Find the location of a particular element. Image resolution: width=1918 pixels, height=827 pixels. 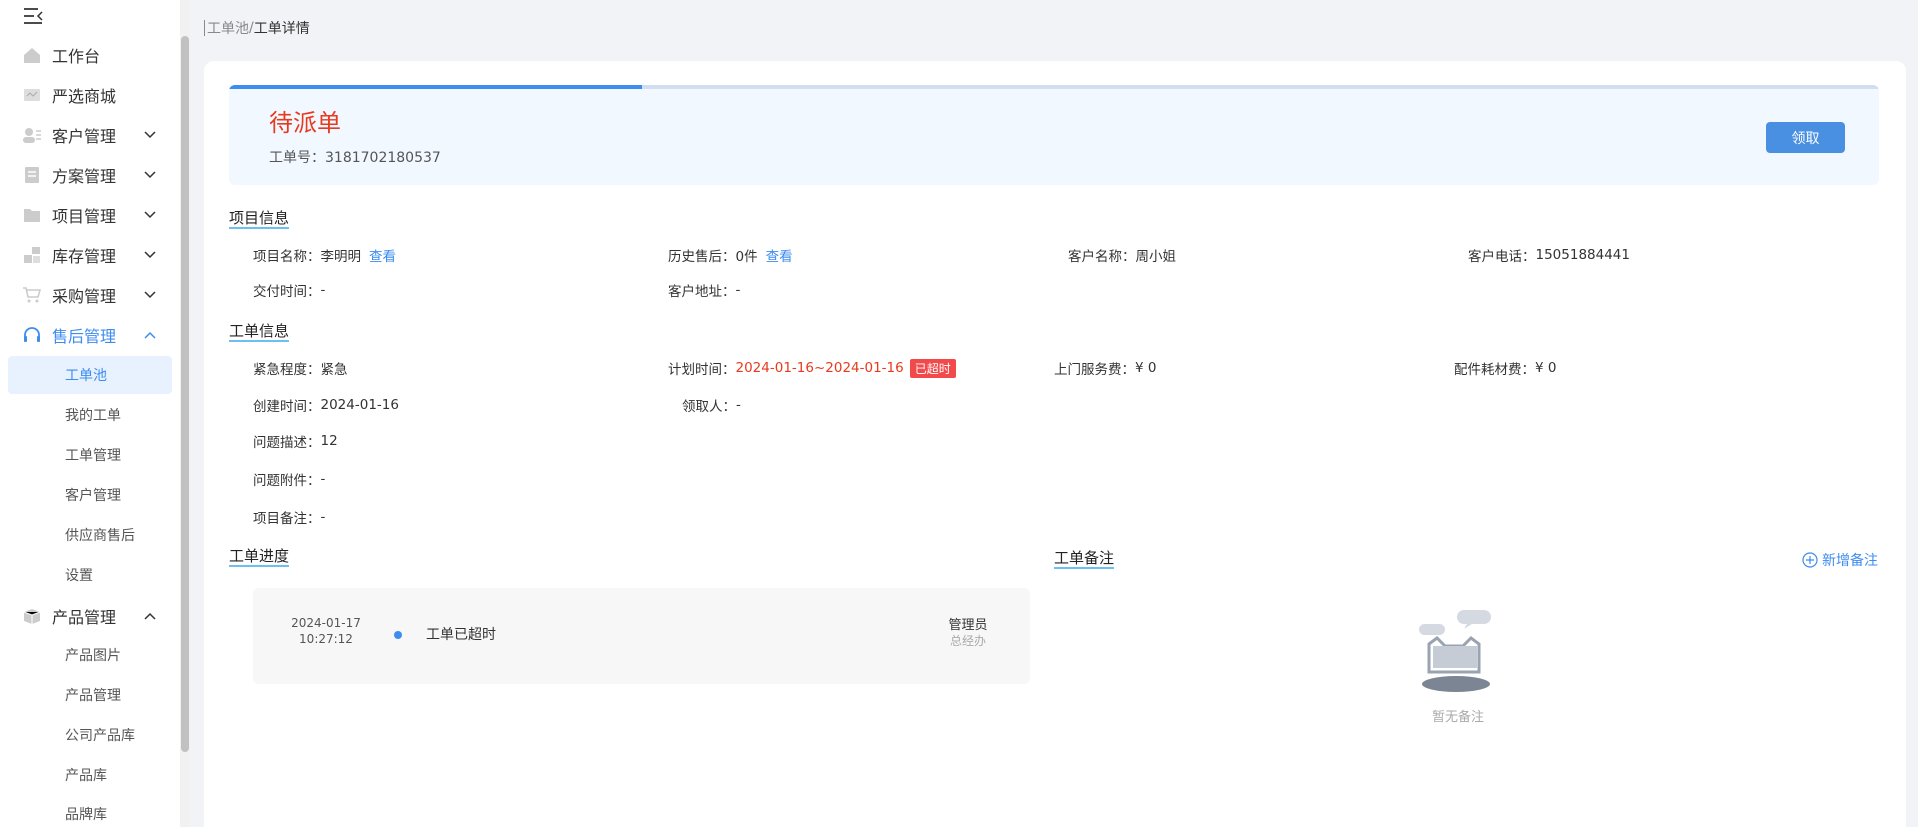

sidebar-scrollbar is located at coordinates (185, 413).